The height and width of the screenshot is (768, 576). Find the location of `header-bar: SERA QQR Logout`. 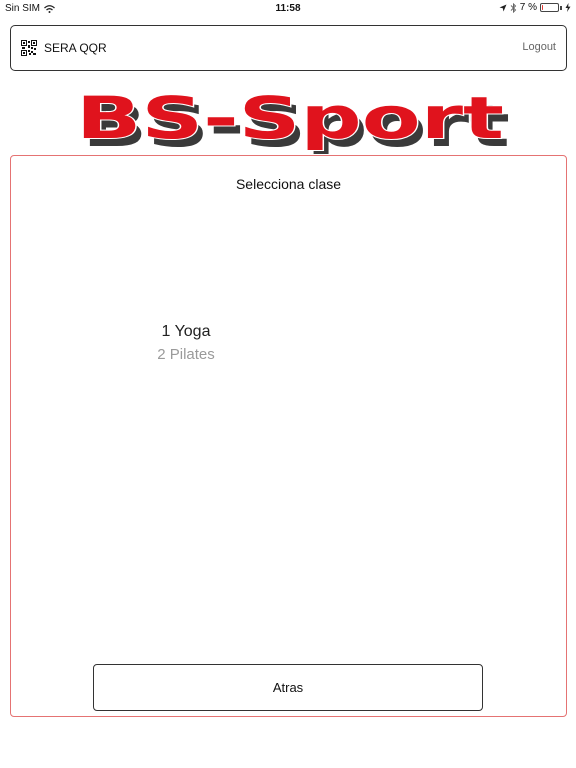

header-bar: SERA QQR Logout is located at coordinates (288, 48).